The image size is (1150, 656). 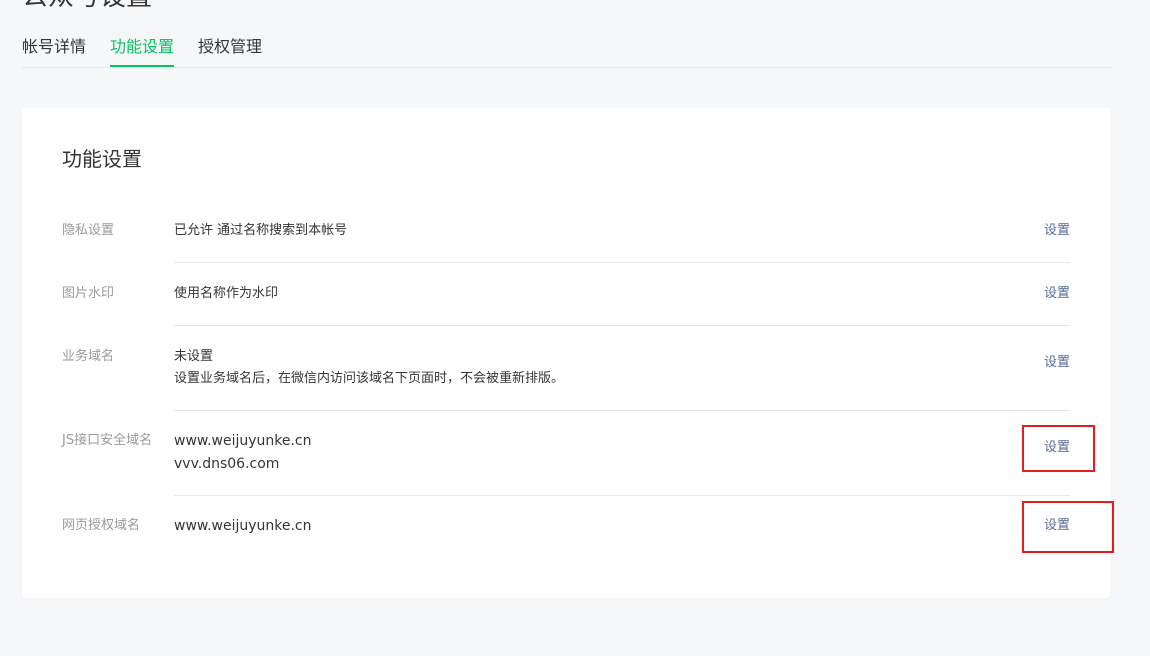 What do you see at coordinates (369, 378) in the screenshot?
I see `row-value-description: 设置业务域名后，在微信内访问该域名下页面时，不会被重新排版。` at bounding box center [369, 378].